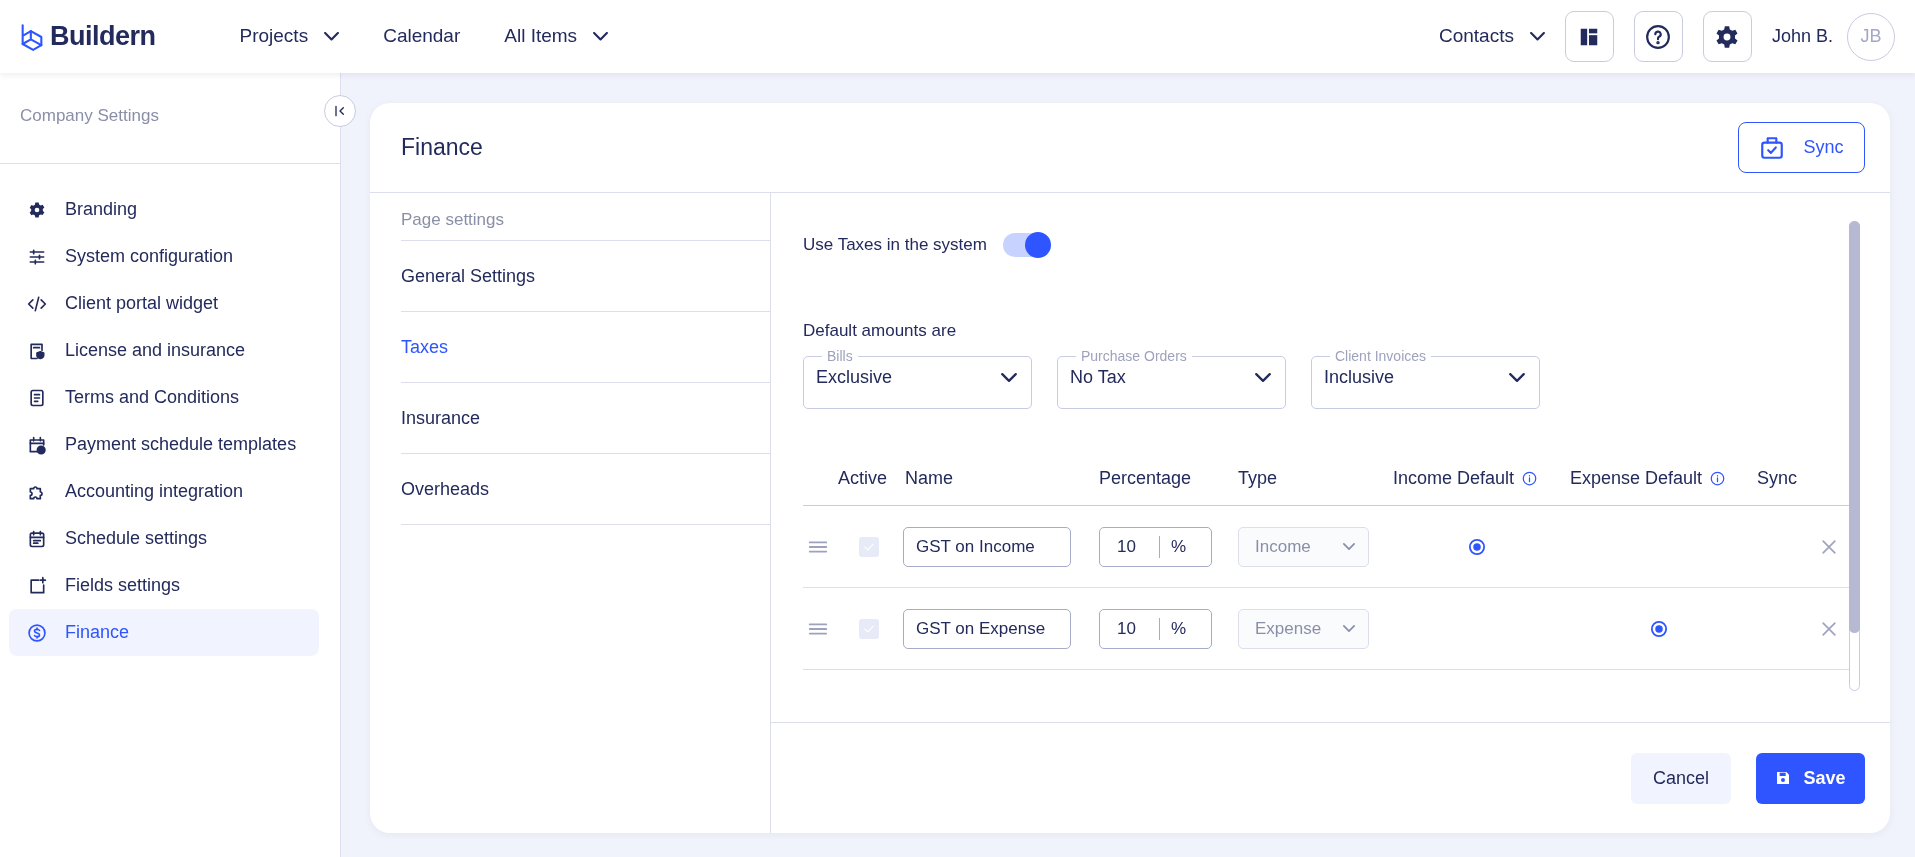 Image resolution: width=1915 pixels, height=857 pixels. I want to click on sidebar-item: Branding, so click(164, 209).